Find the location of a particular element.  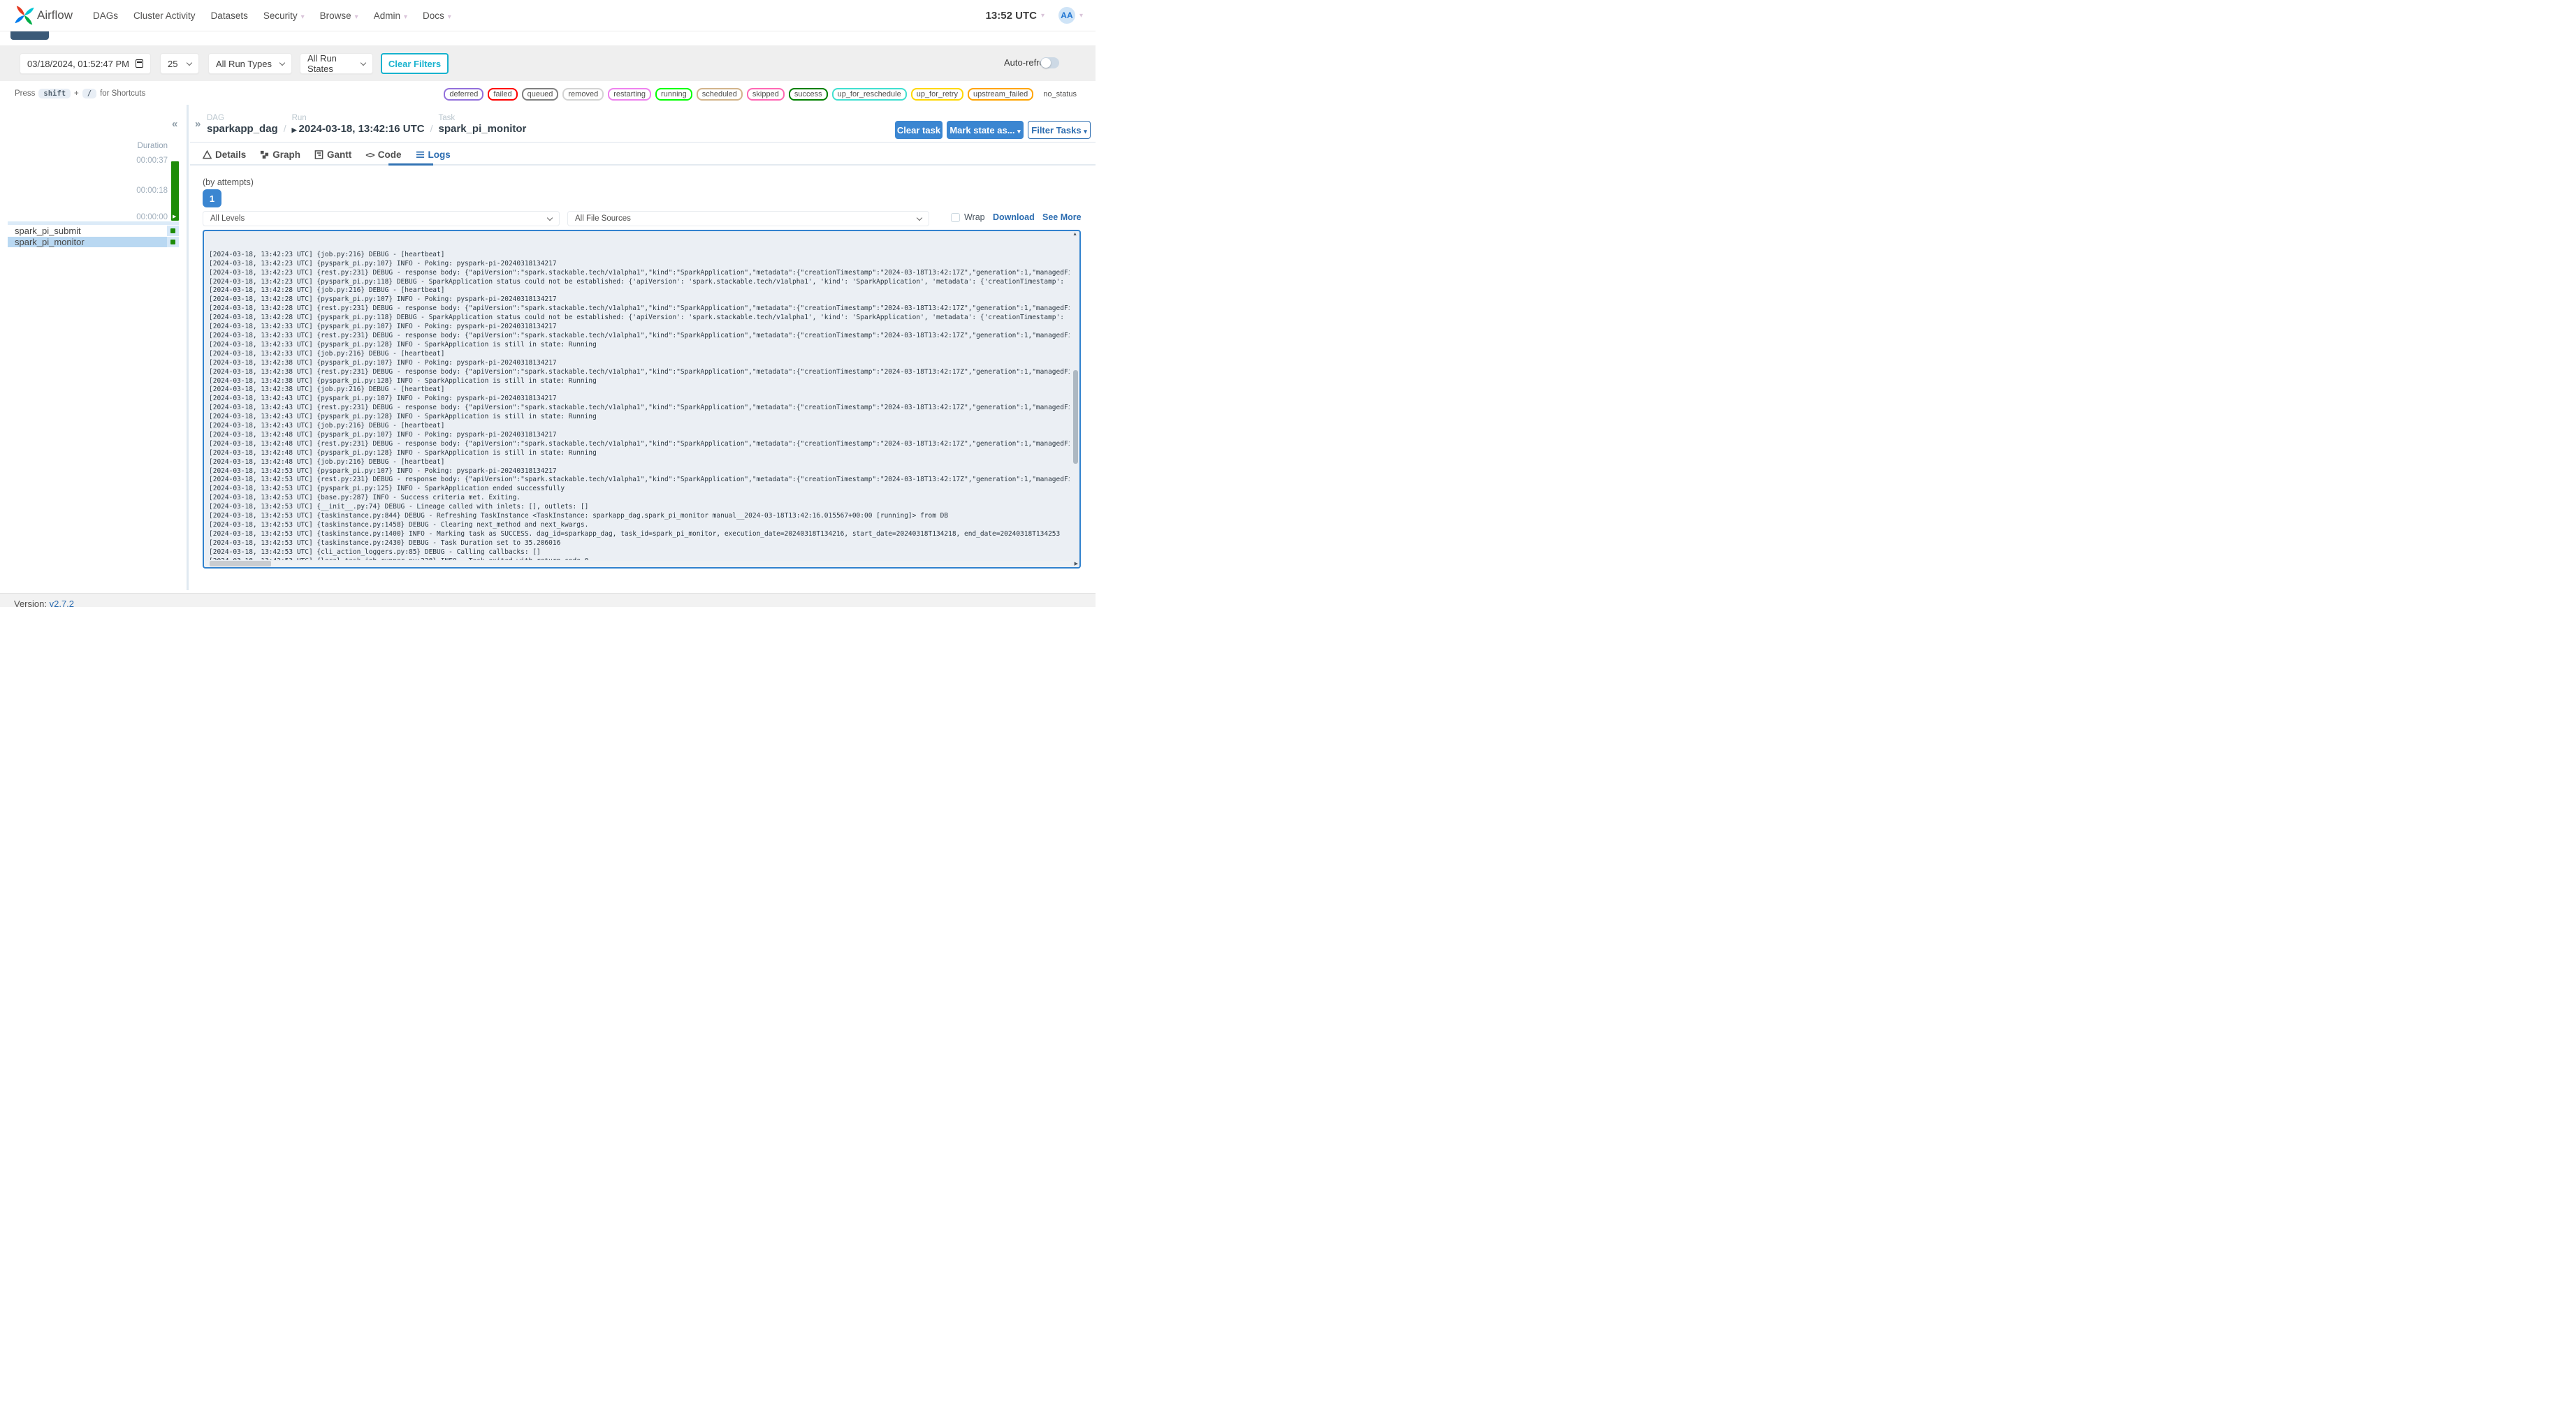

scrolled-button-remnant is located at coordinates (29, 35).